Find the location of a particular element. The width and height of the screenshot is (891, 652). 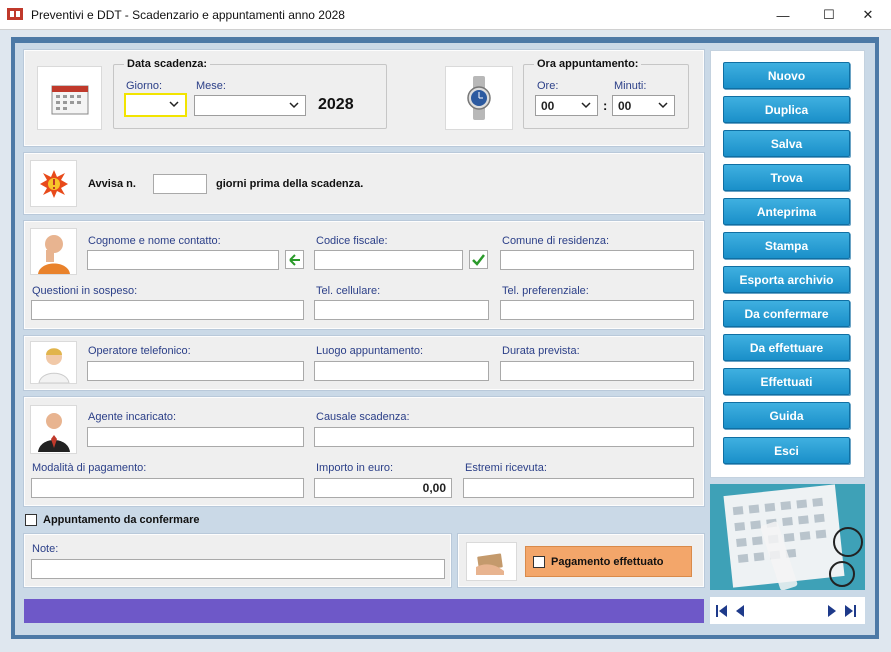

mese-label: Mese: is located at coordinates (211, 86).